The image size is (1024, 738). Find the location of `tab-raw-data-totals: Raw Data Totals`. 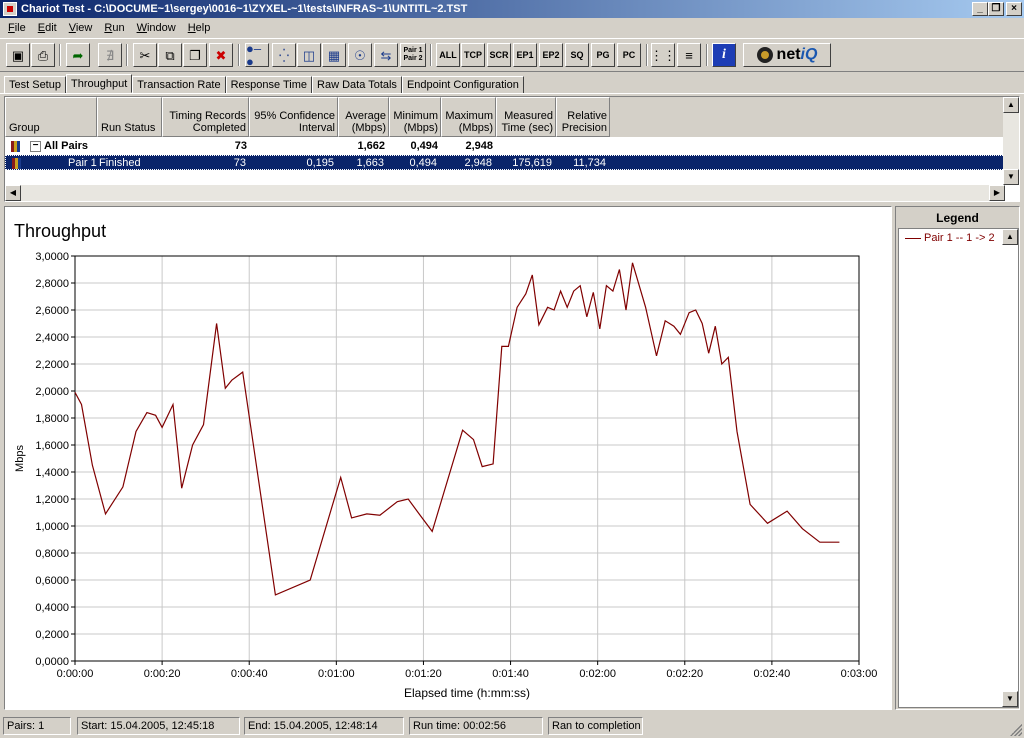

tab-raw-data-totals: Raw Data Totals is located at coordinates (357, 85).